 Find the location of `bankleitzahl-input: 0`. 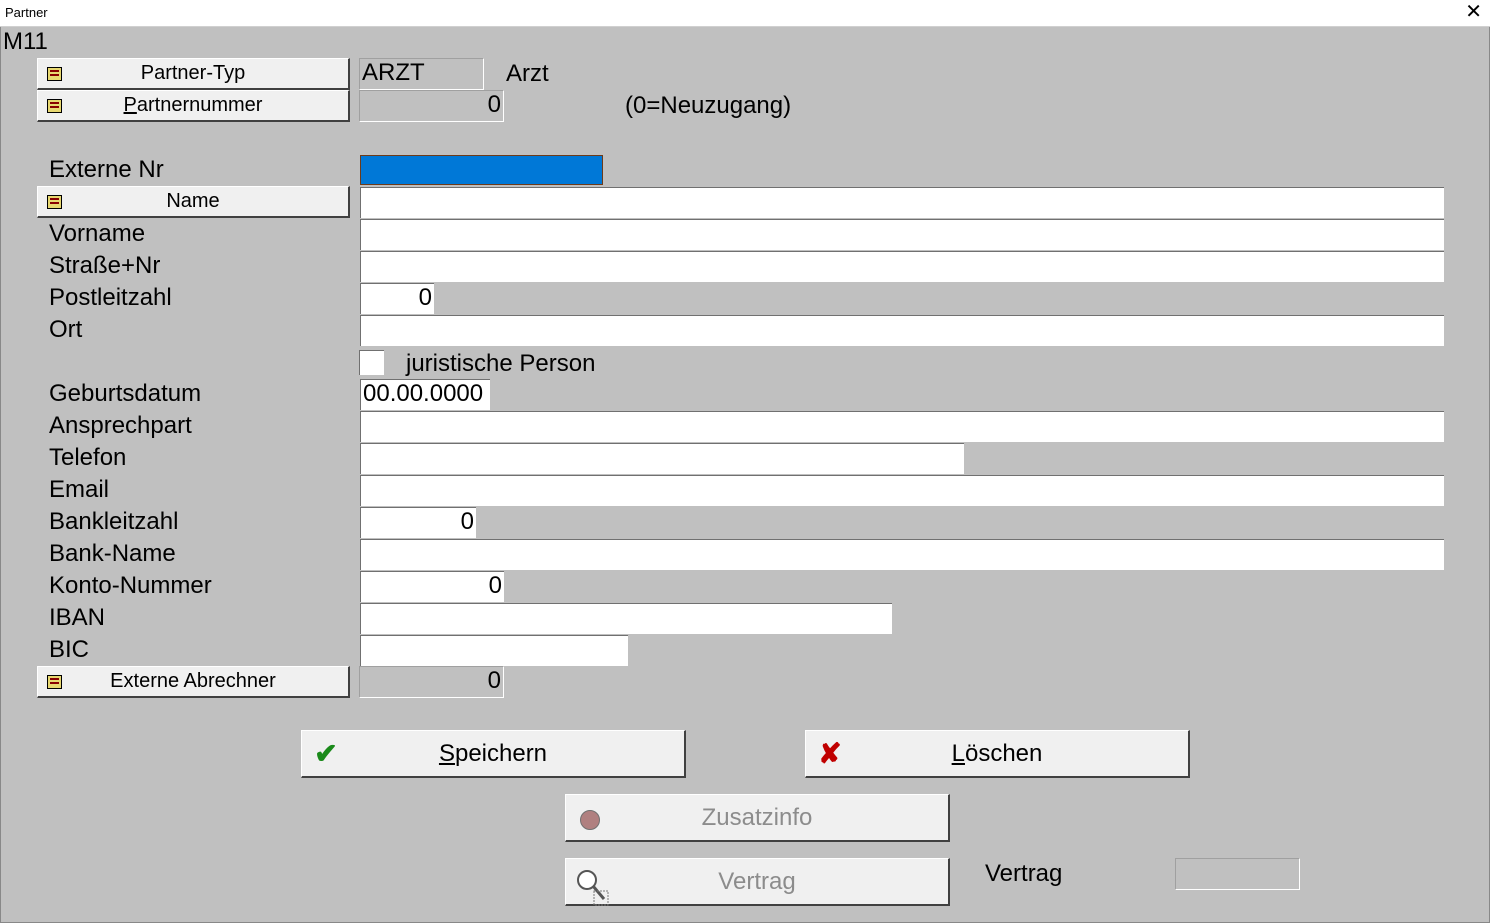

bankleitzahl-input: 0 is located at coordinates (418, 522).